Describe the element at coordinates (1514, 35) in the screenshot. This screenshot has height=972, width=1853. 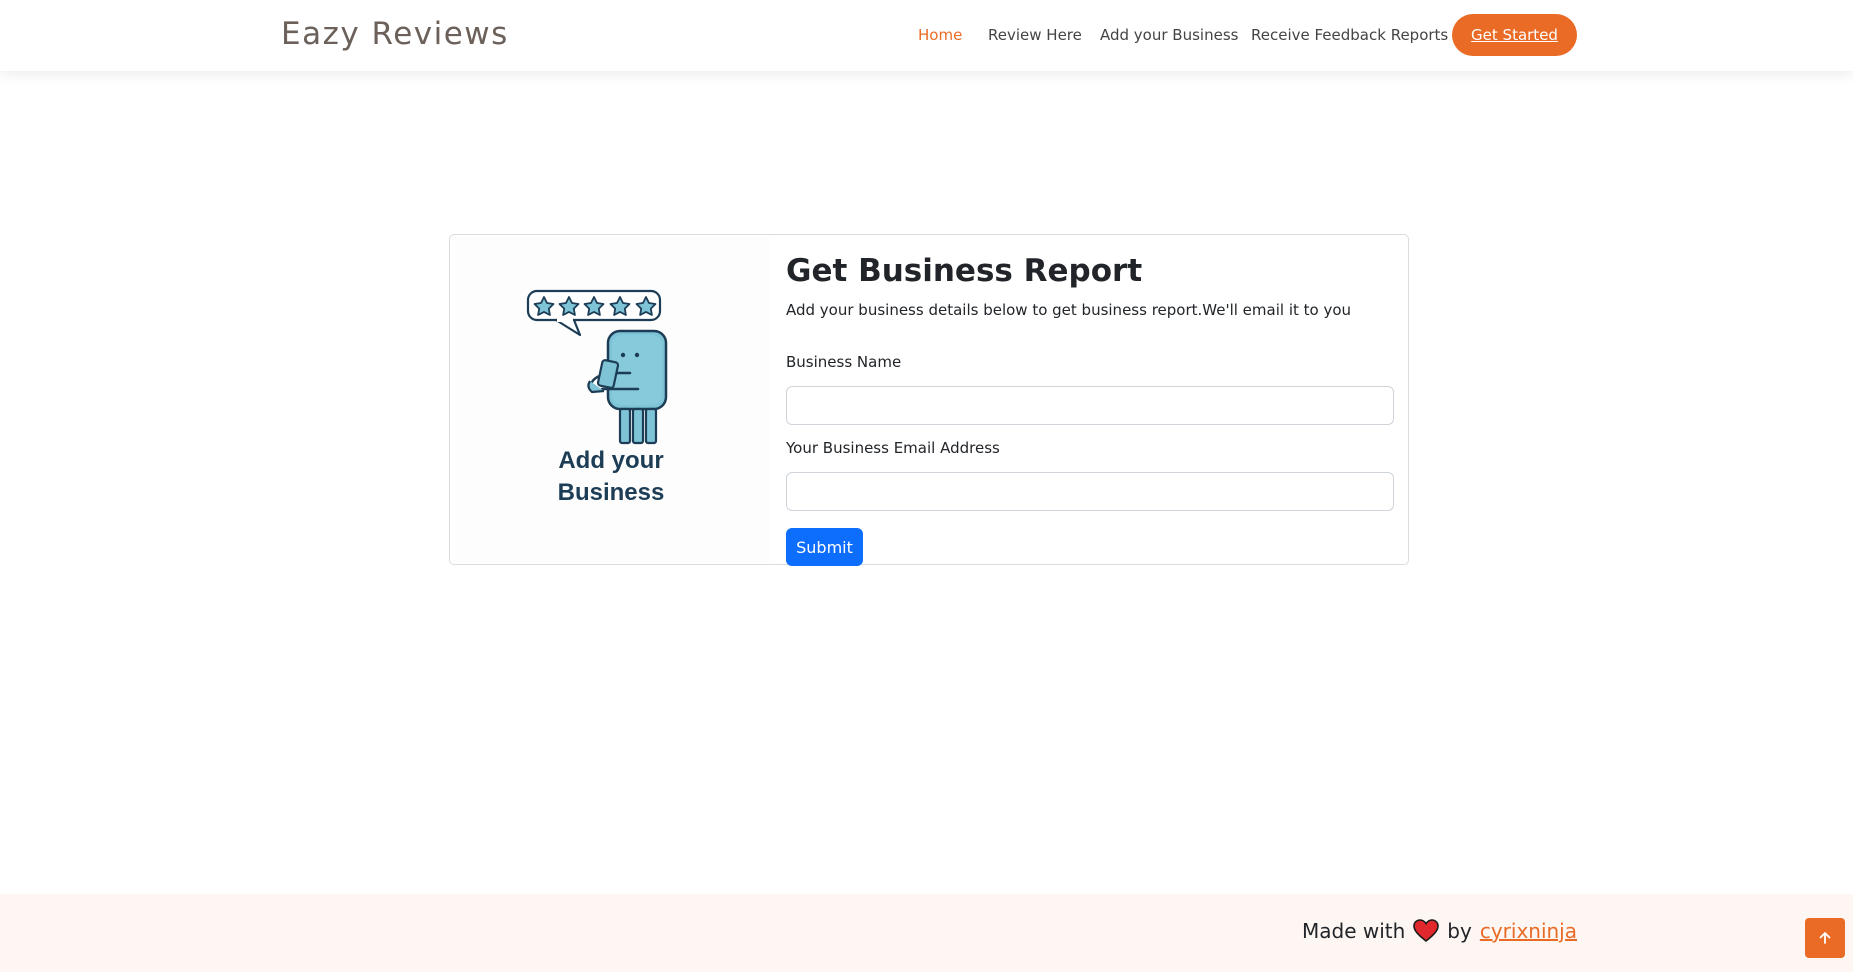
I see `get-started-button: Get Started` at that location.